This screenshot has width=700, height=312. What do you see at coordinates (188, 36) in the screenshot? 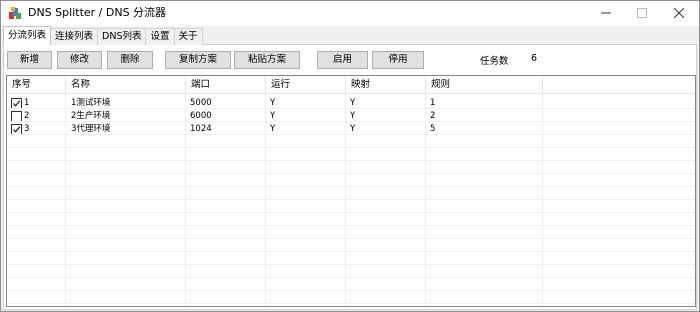
I see `tab-about: 关于` at bounding box center [188, 36].